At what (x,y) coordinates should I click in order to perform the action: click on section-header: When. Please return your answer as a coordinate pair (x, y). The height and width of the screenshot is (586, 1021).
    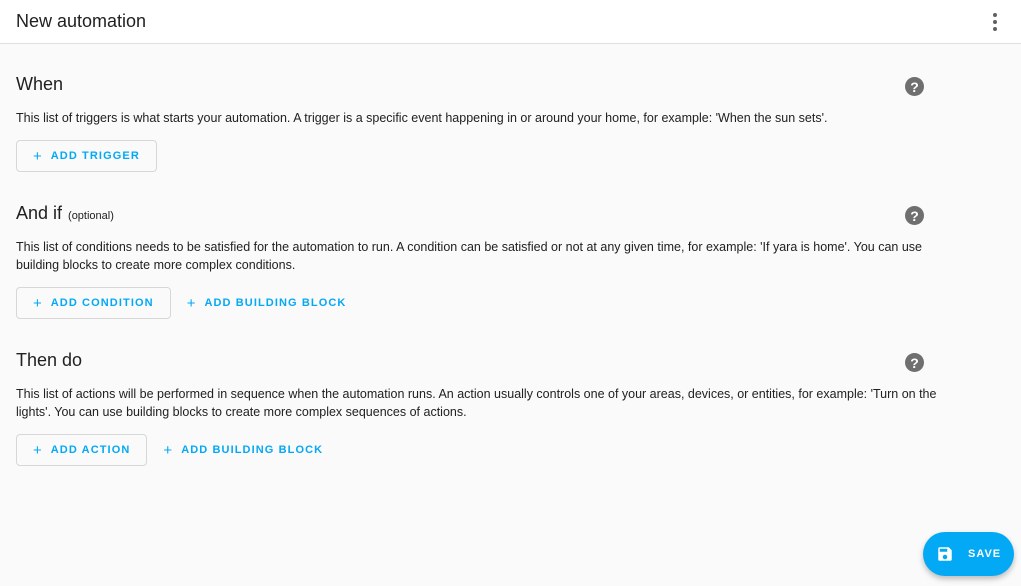
    Looking at the image, I should click on (480, 86).